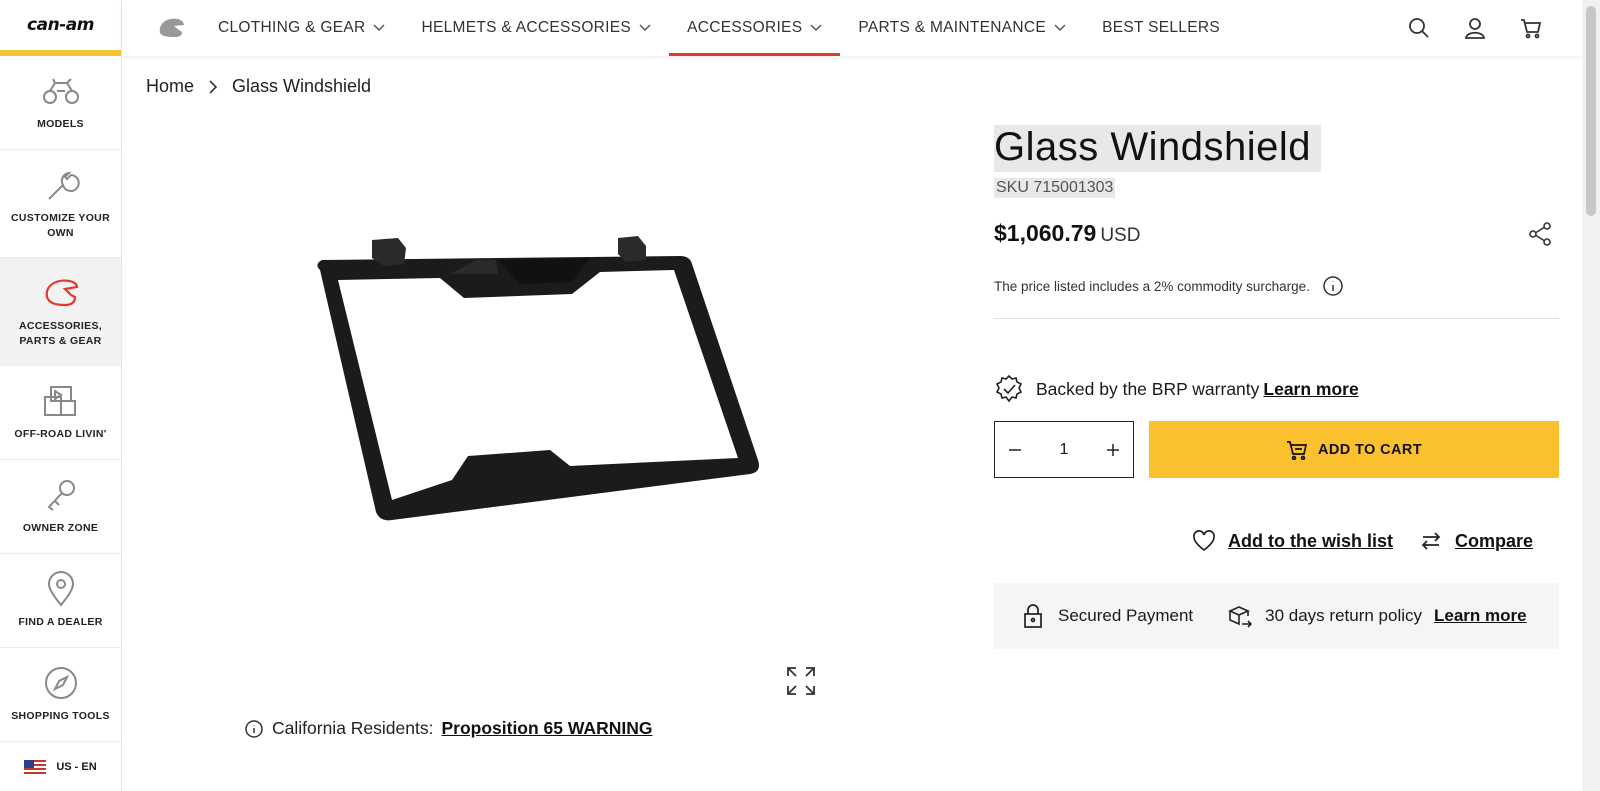 This screenshot has height=791, width=1600. Describe the element at coordinates (1009, 388) in the screenshot. I see `warranty-badge-icon` at that location.